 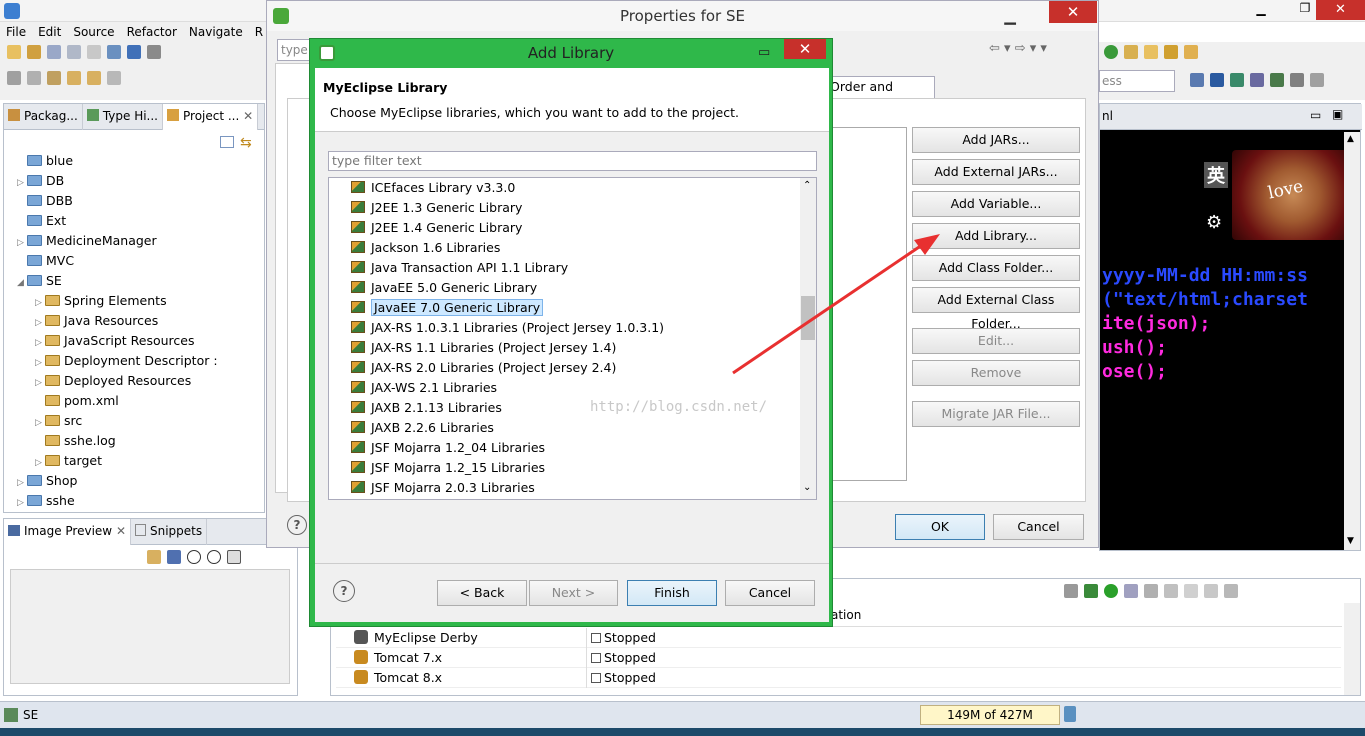 What do you see at coordinates (829, 308) in the screenshot?
I see `arrow-line` at bounding box center [829, 308].